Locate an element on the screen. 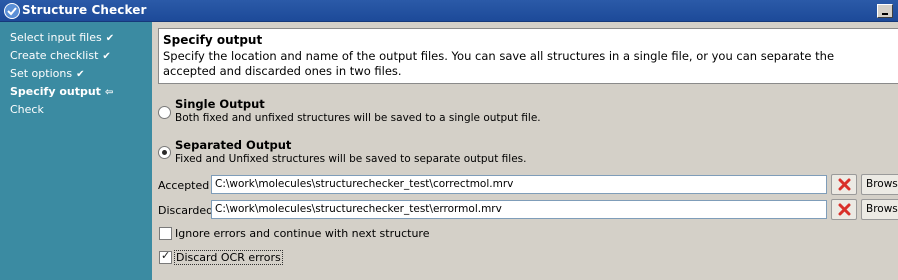 This screenshot has height=280, width=898. current-step-arrow-icon: ⇦ is located at coordinates (109, 92).